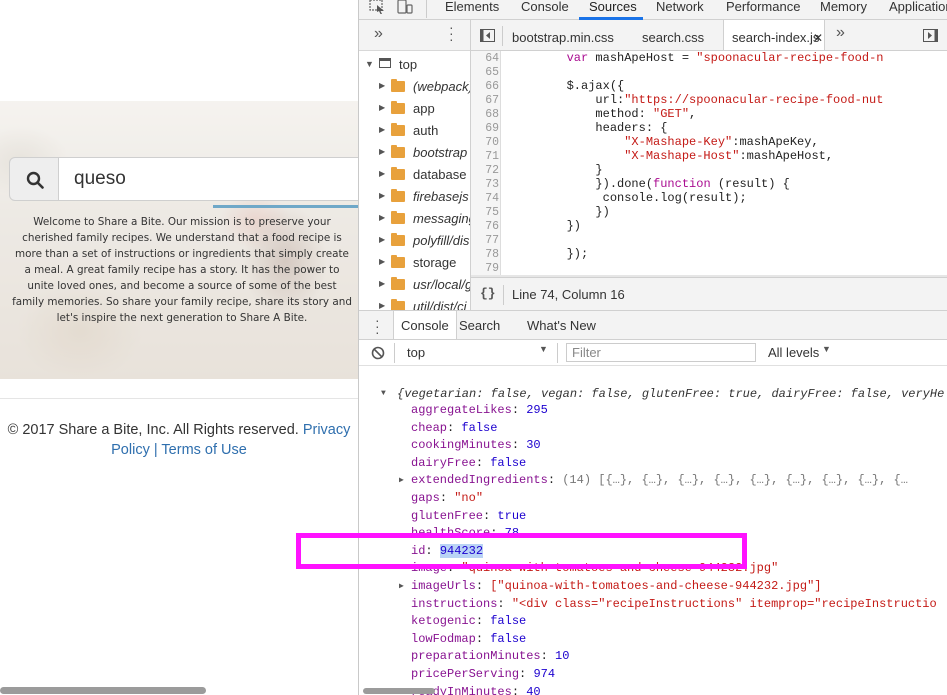  What do you see at coordinates (721, 142) in the screenshot?
I see `code-text: "X-Mashape-Key":mashApeKey,` at bounding box center [721, 142].